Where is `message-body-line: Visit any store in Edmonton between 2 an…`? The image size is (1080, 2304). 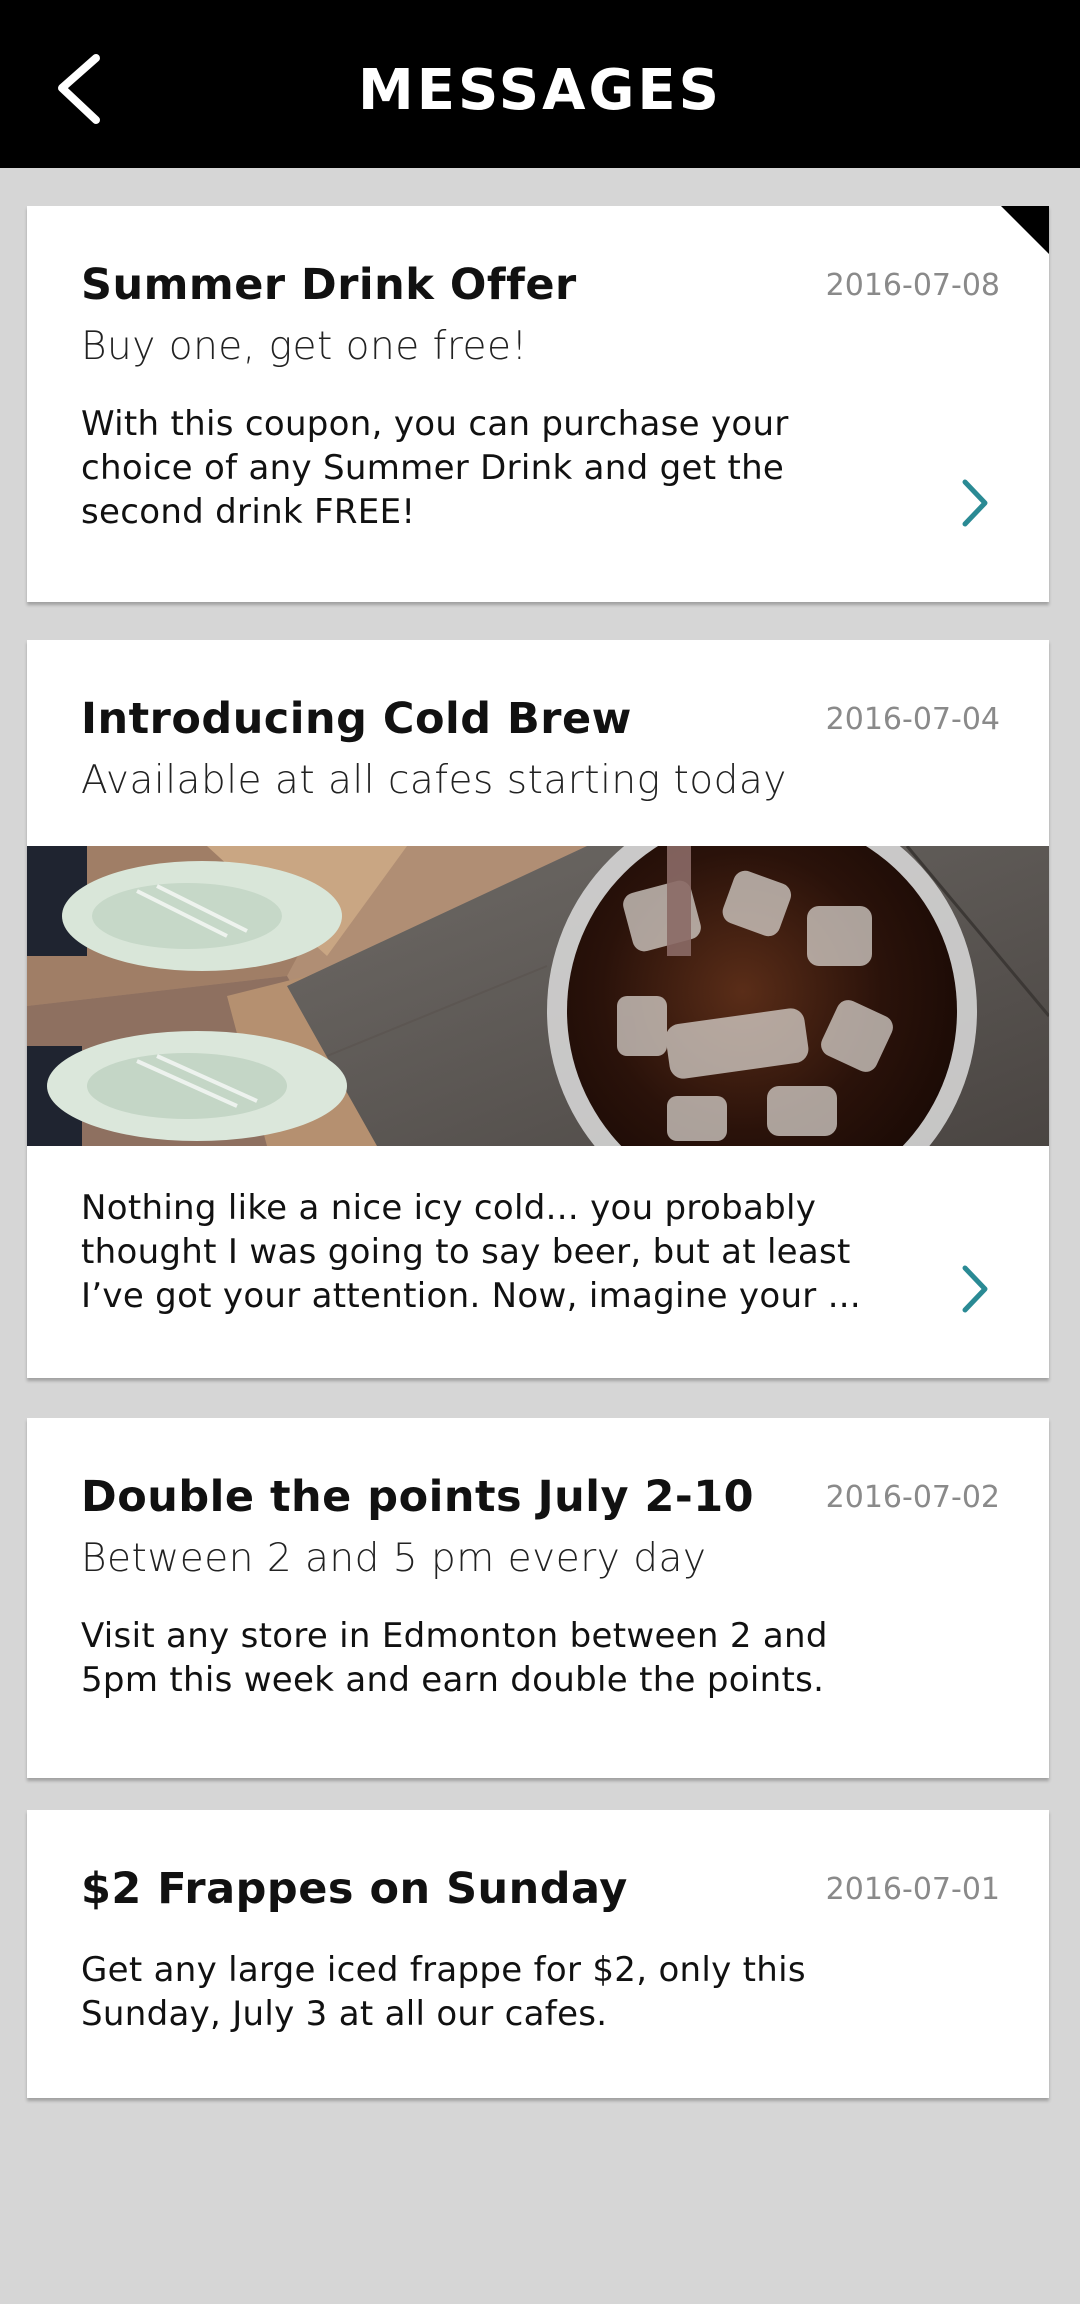 message-body-line: Visit any store in Edmonton between 2 an… is located at coordinates (454, 1636).